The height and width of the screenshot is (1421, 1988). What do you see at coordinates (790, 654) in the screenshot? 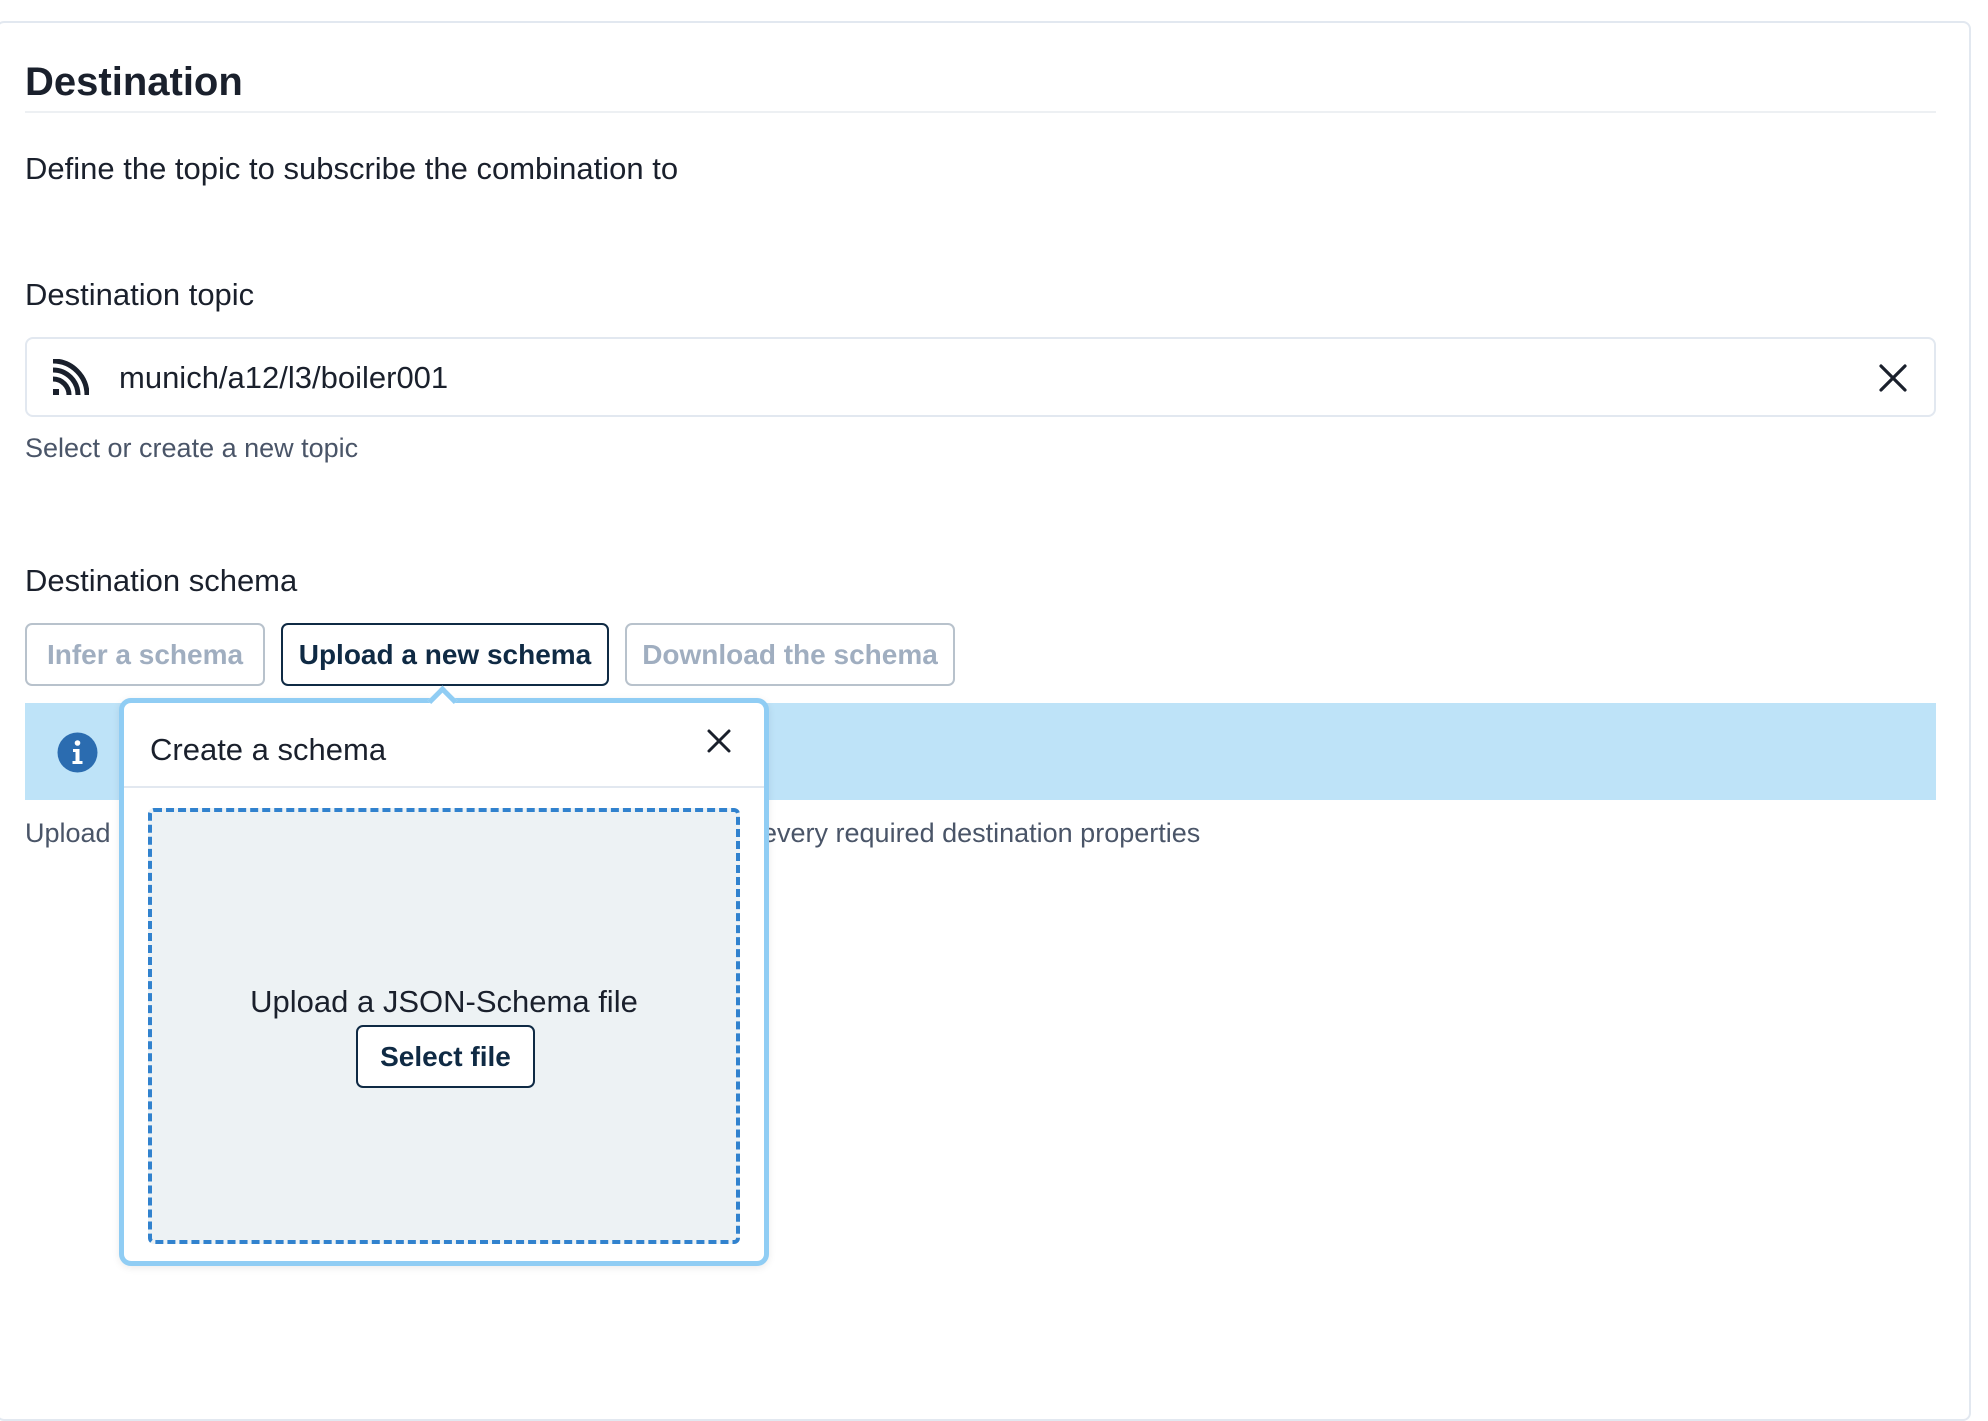
I see `download-schema-button: Download the schema` at bounding box center [790, 654].